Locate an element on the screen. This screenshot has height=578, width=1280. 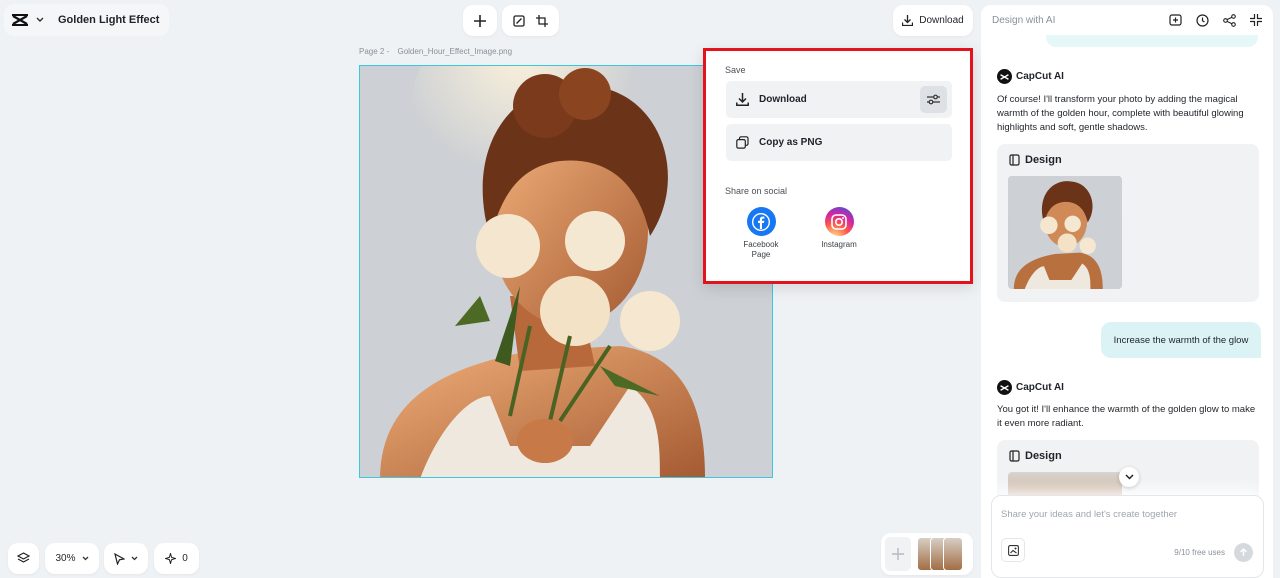
download-settings-button is located at coordinates (933, 99).